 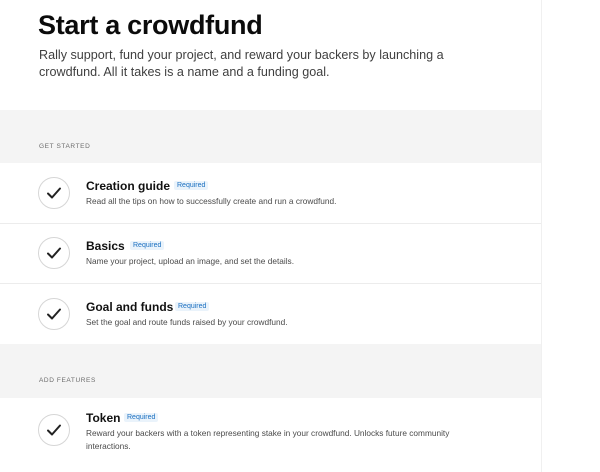 What do you see at coordinates (130, 307) in the screenshot?
I see `task-title: Goal and funds` at bounding box center [130, 307].